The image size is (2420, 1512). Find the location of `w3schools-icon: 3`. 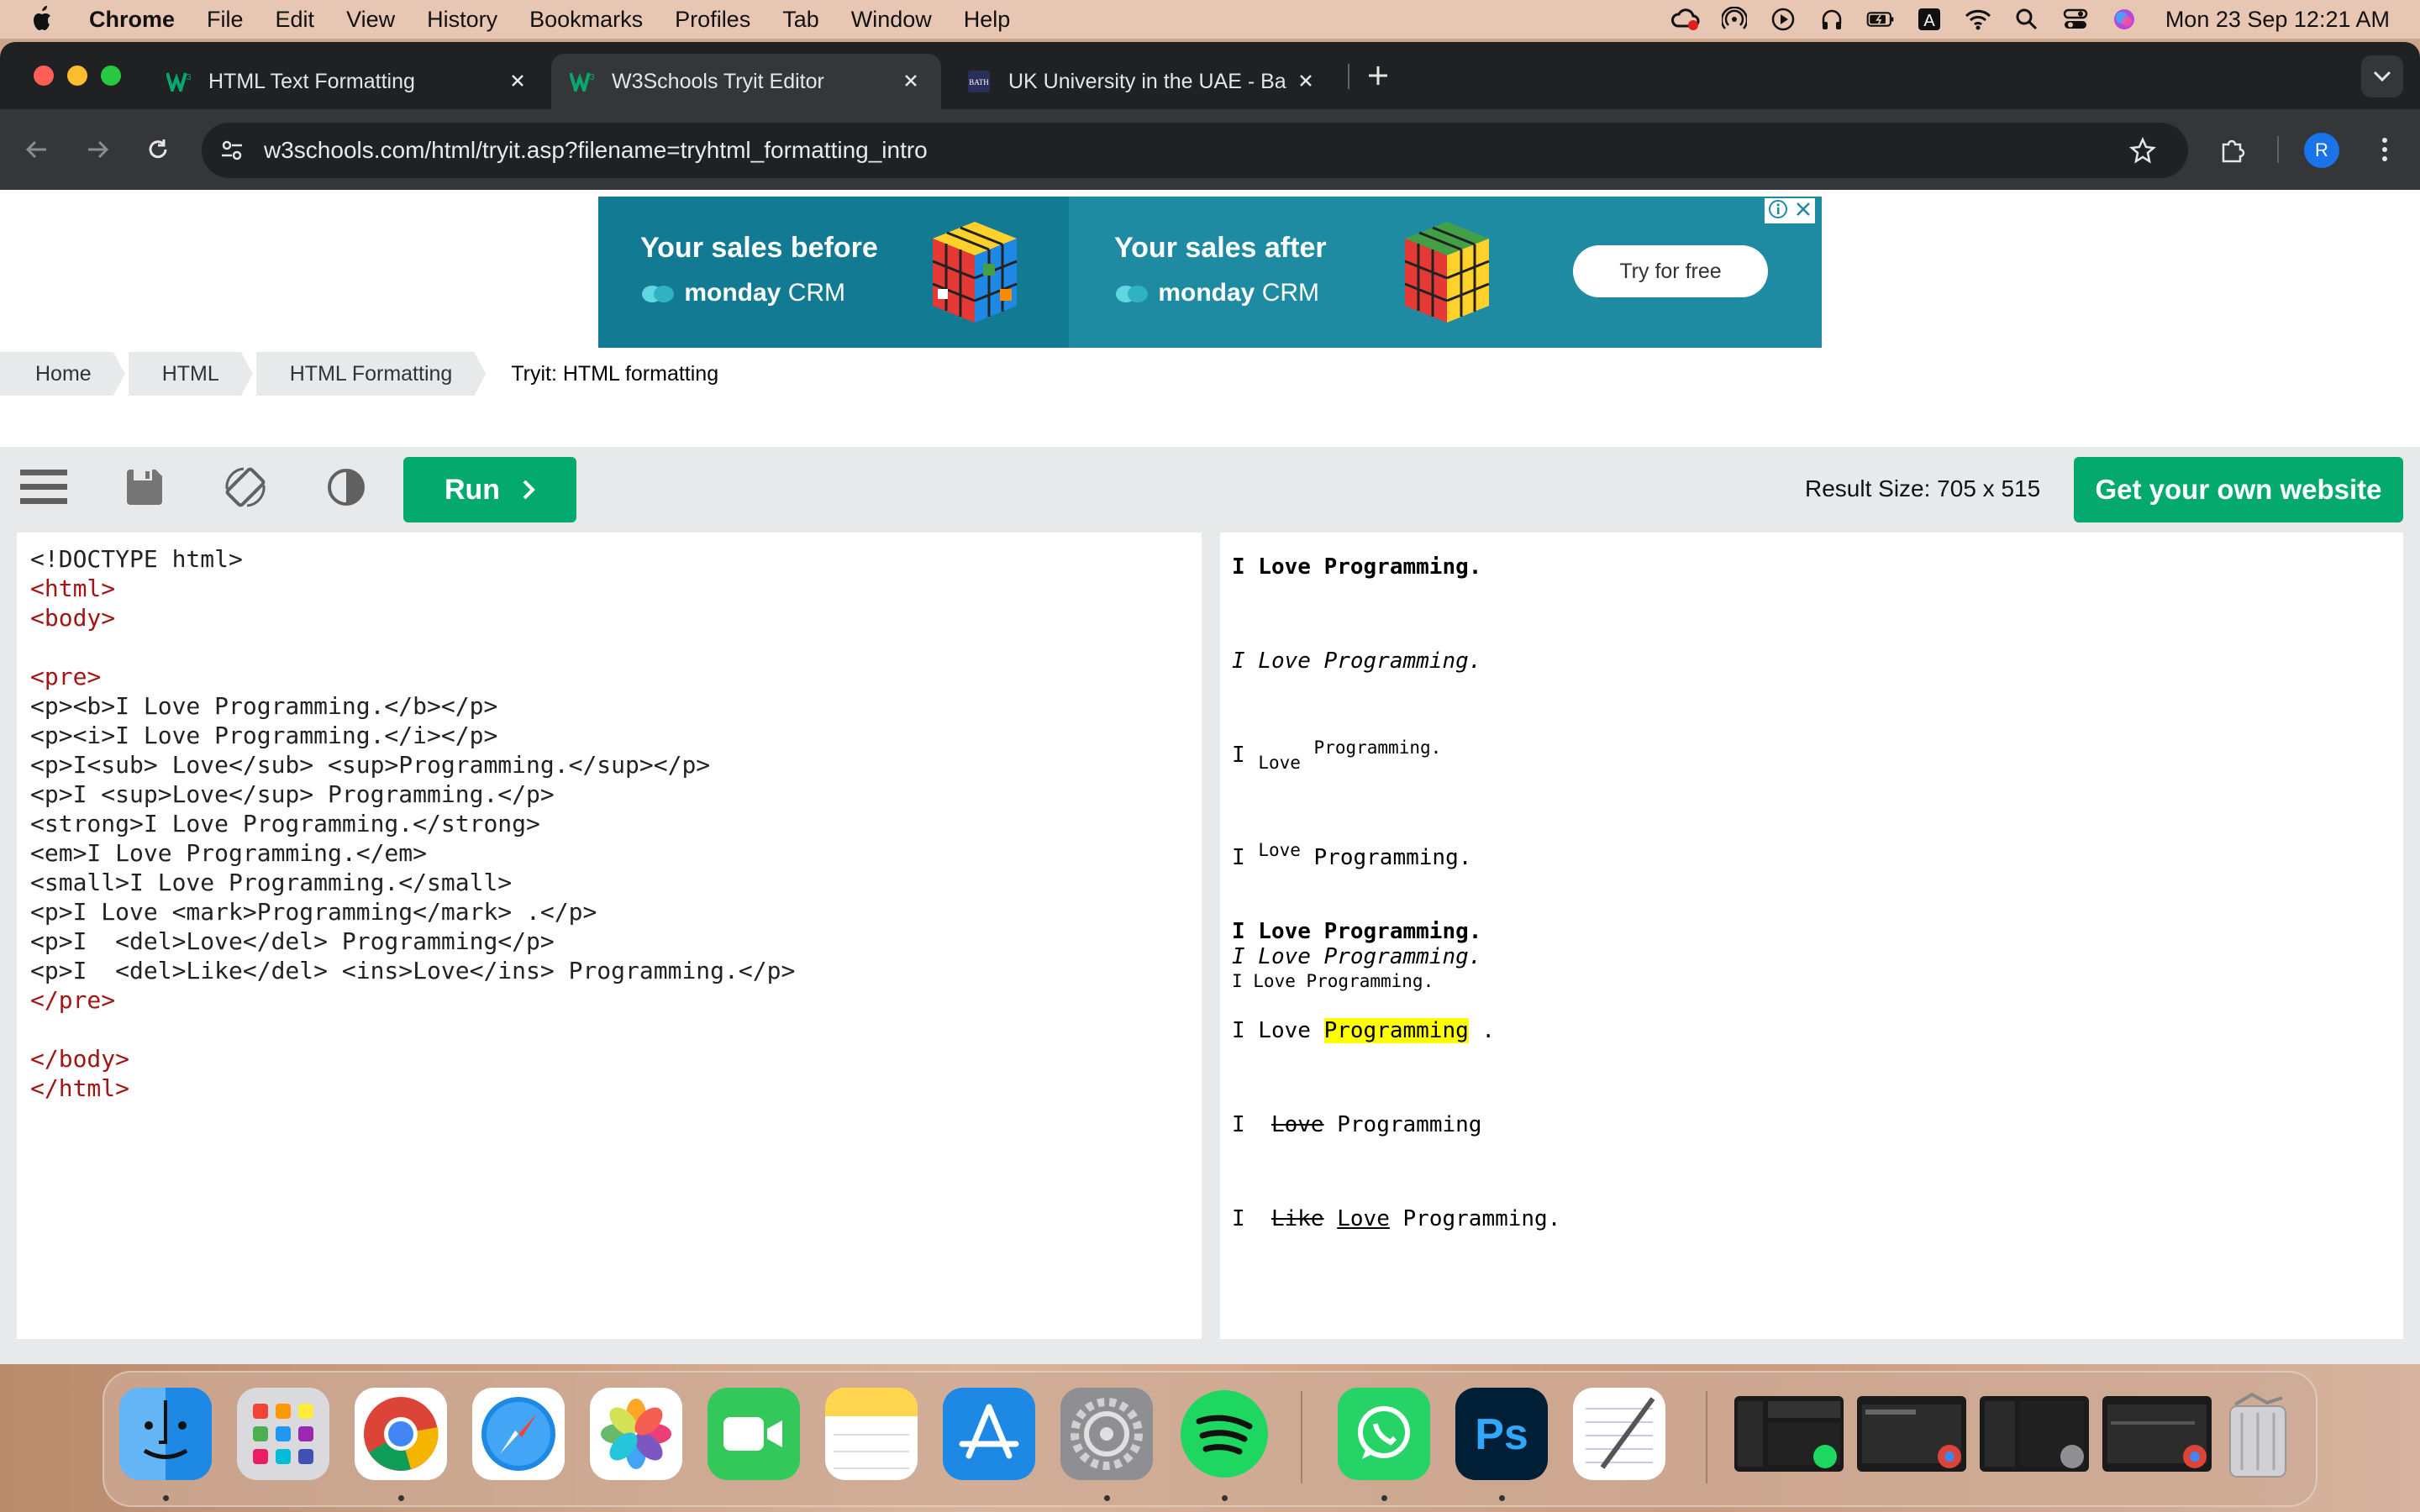

w3schools-icon: 3 is located at coordinates (179, 81).